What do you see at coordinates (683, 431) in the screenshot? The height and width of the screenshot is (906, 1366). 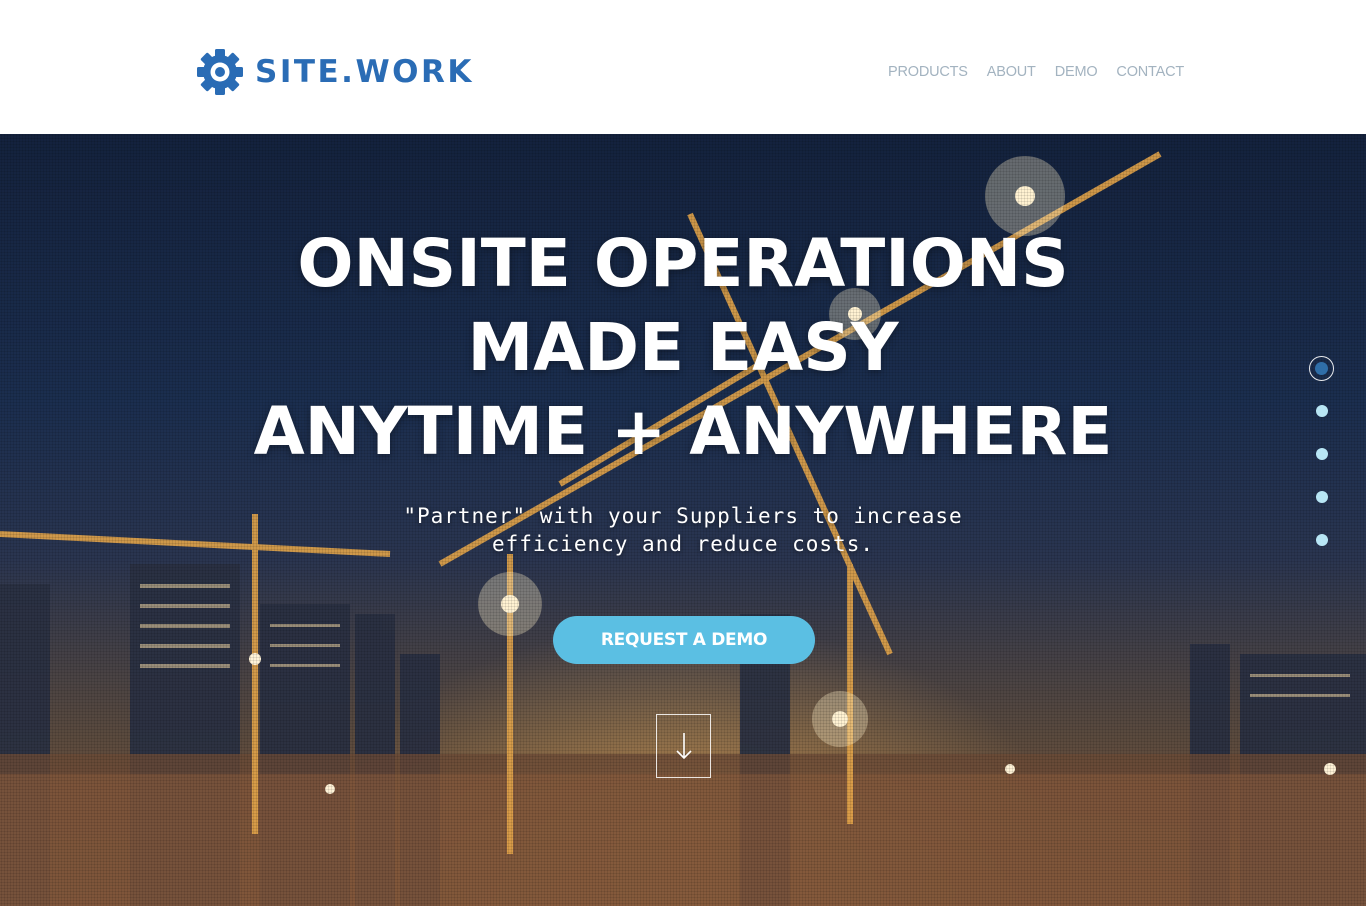 I see `headline-line-3: ANYTIME + ANYWHERE` at bounding box center [683, 431].